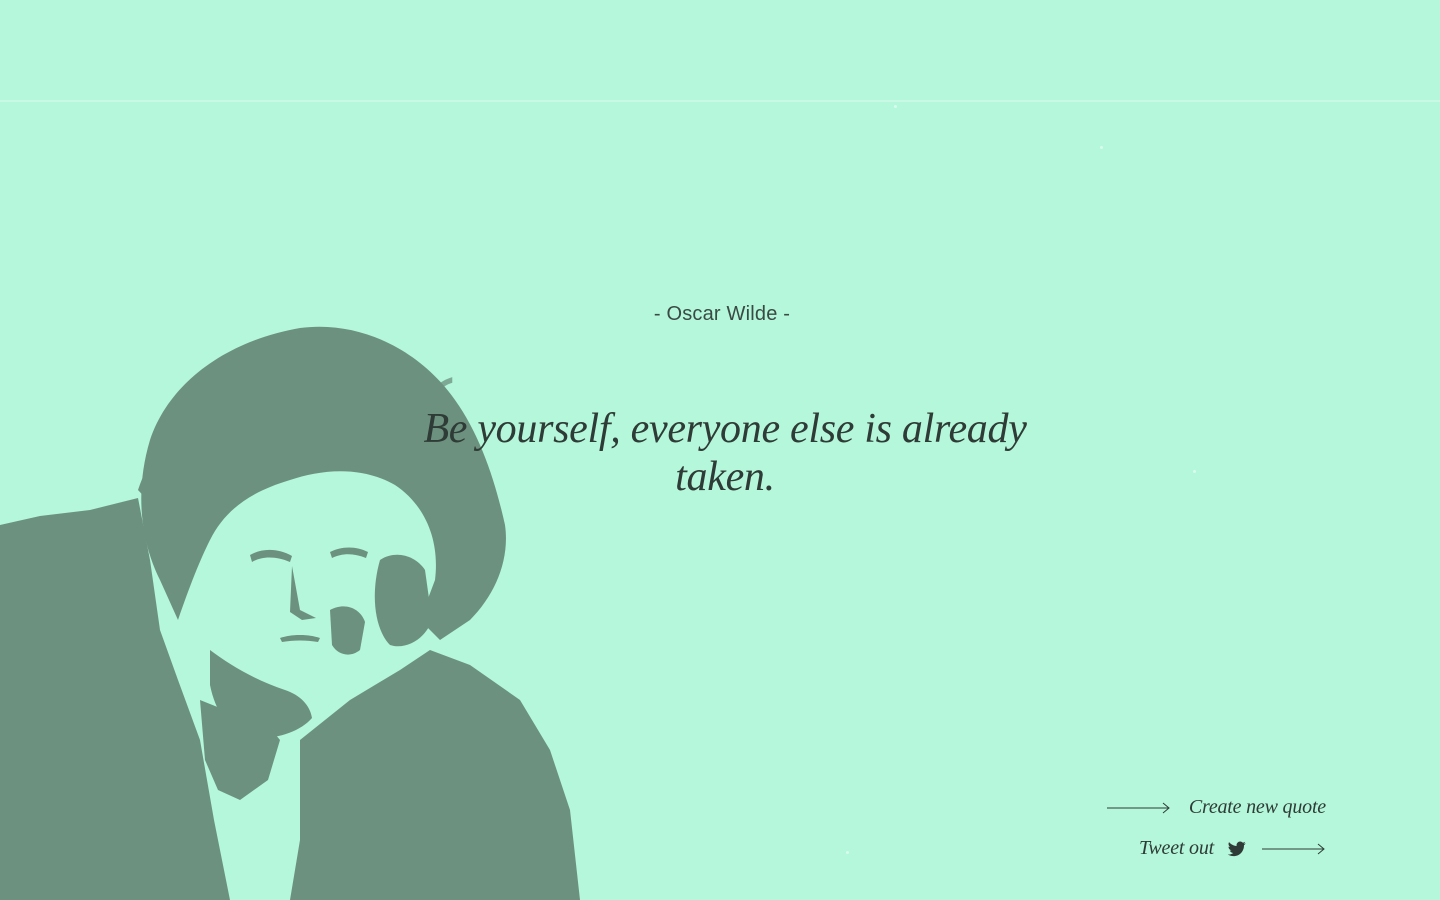 The image size is (1440, 900). Describe the element at coordinates (1237, 848) in the screenshot. I see `twitter-icon` at that location.